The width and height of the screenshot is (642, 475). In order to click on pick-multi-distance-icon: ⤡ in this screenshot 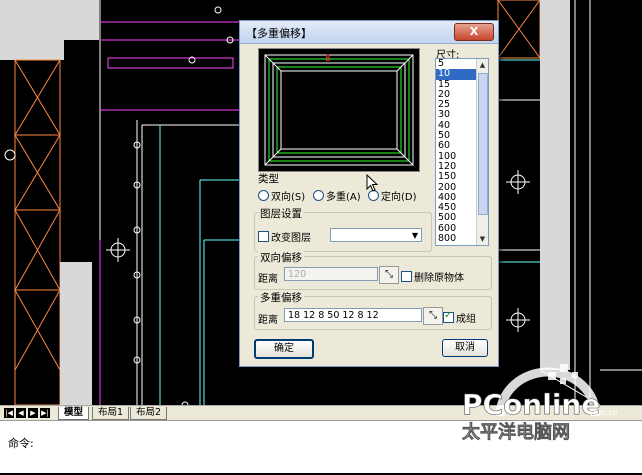, I will do `click(433, 316)`.